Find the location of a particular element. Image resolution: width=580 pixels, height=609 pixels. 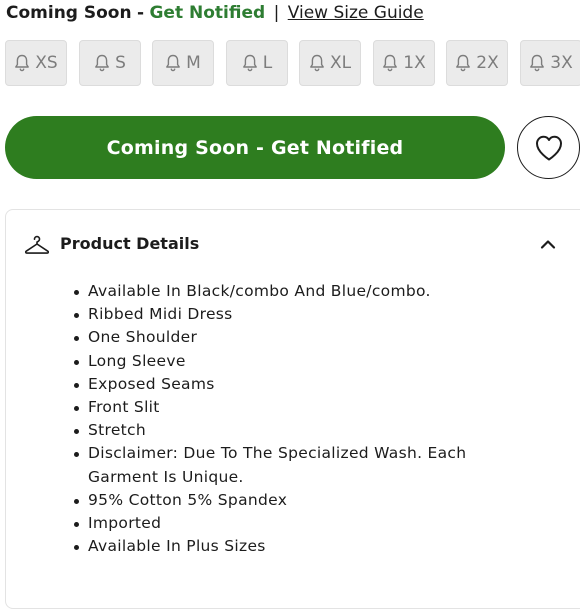

size-label: S is located at coordinates (120, 63).